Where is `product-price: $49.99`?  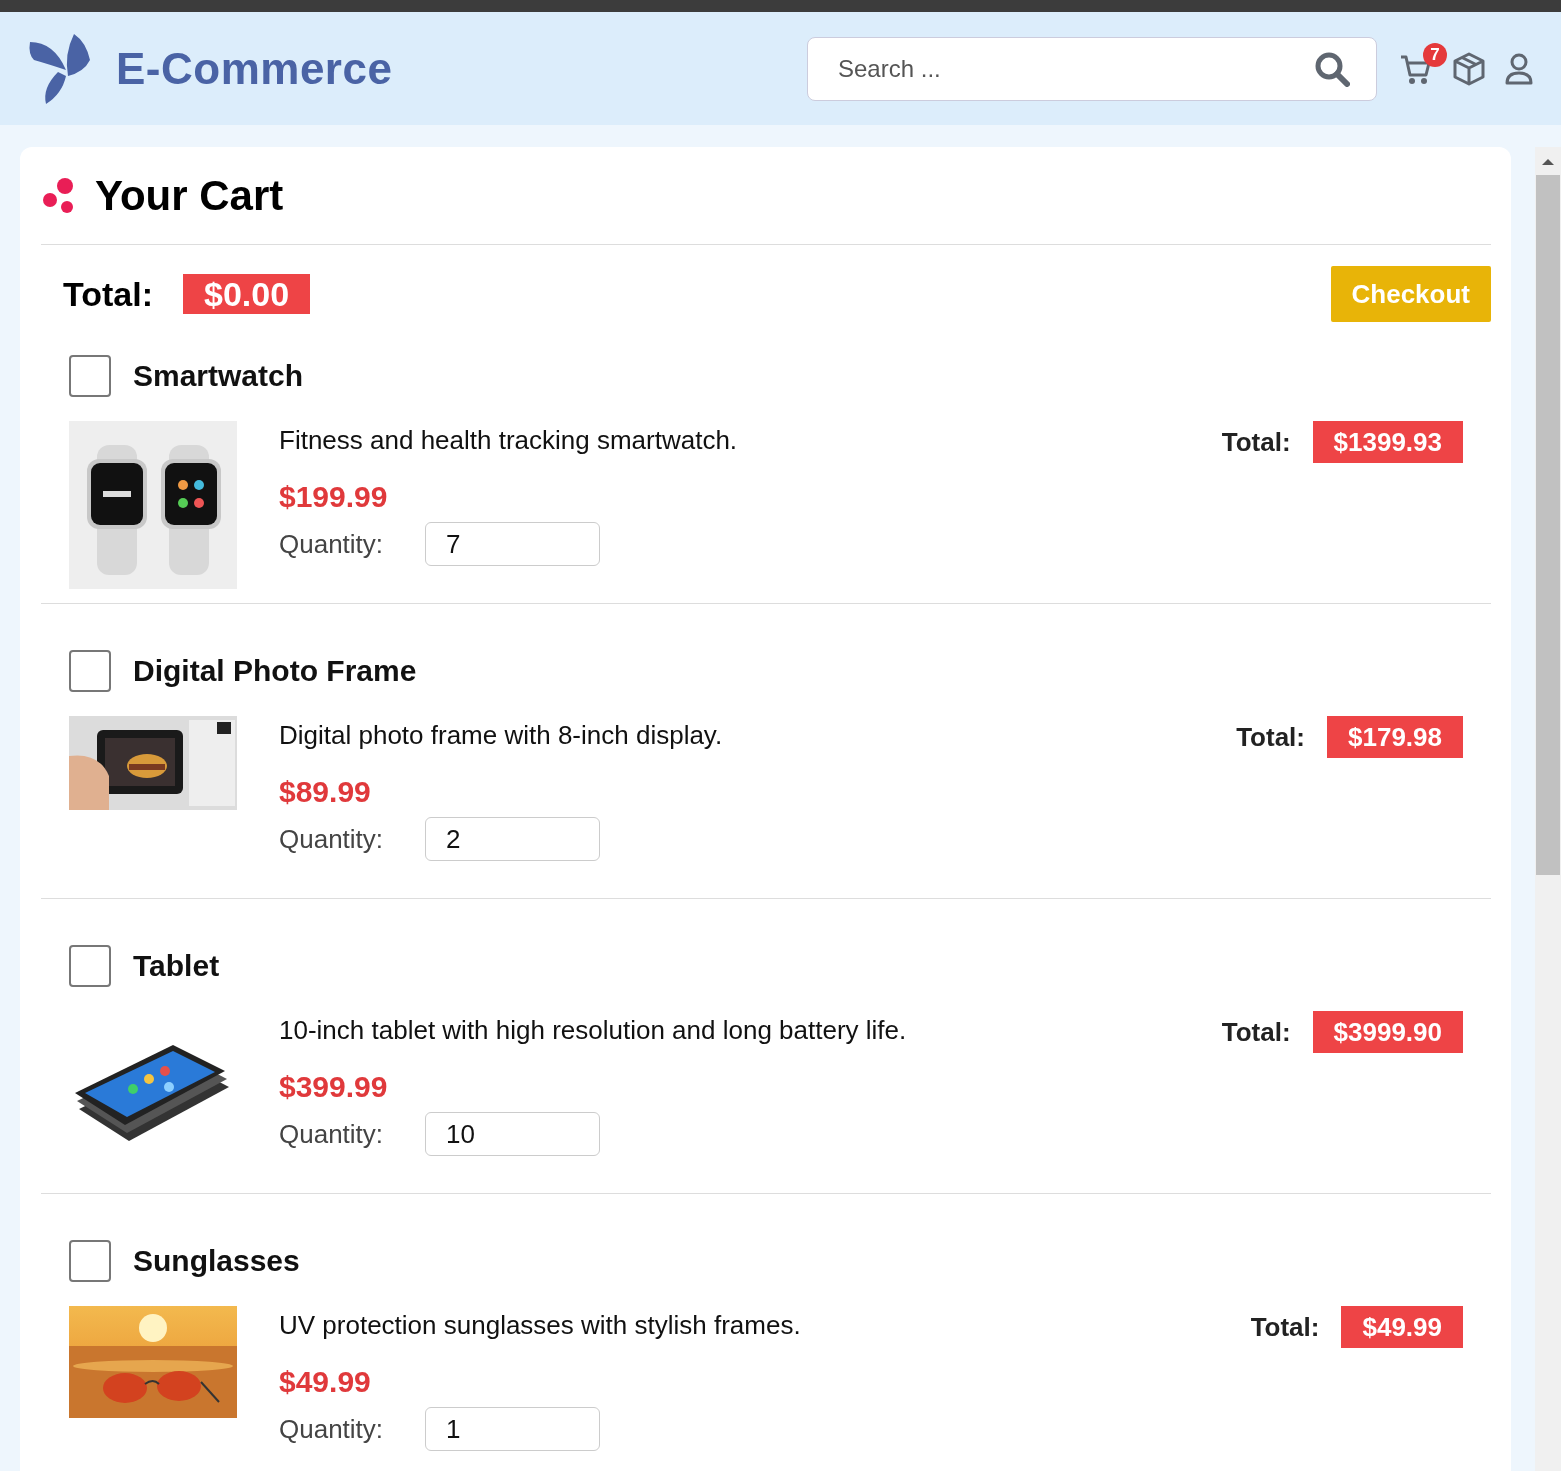
product-price: $49.99 is located at coordinates (325, 1382).